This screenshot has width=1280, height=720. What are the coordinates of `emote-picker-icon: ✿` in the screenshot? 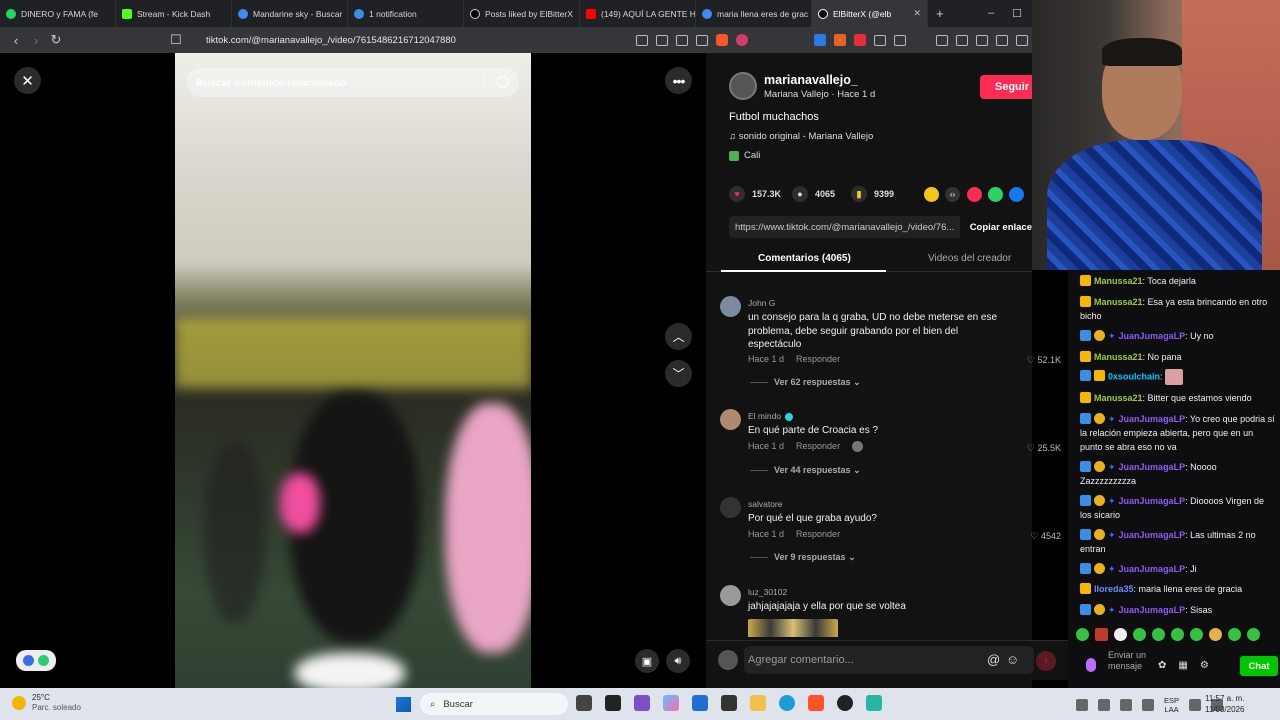 It's located at (1162, 665).